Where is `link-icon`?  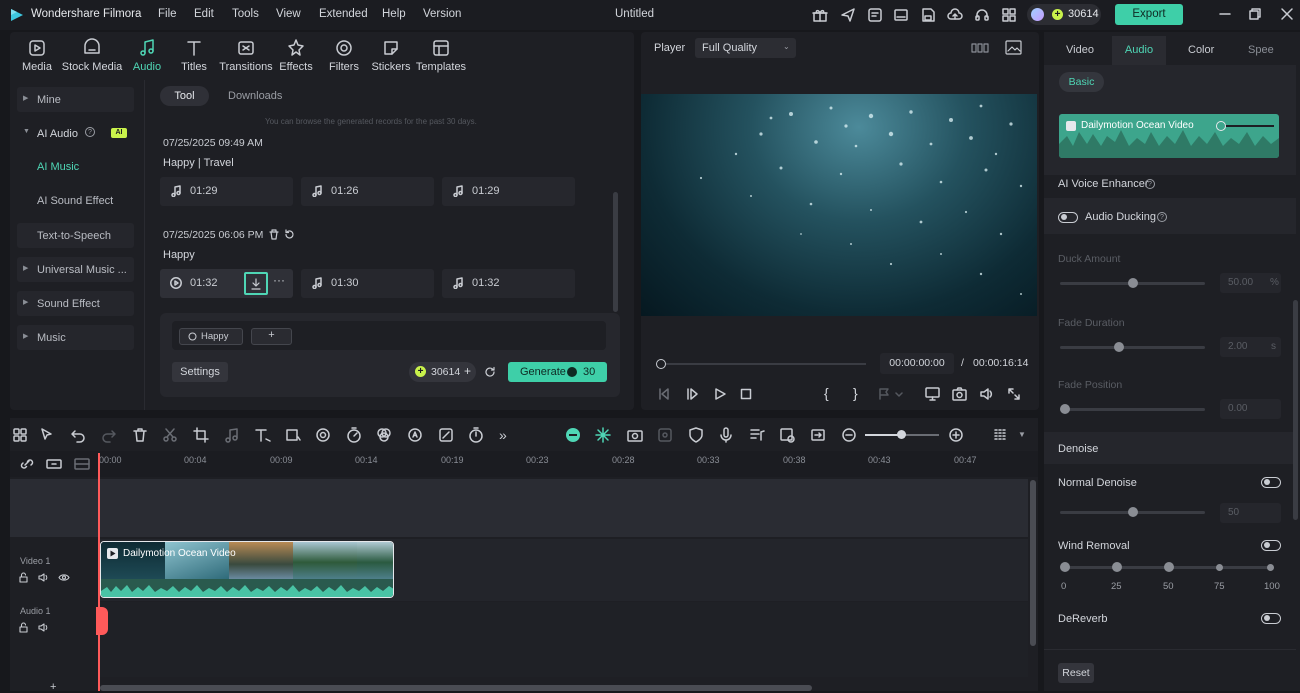
link-icon is located at coordinates (27, 464).